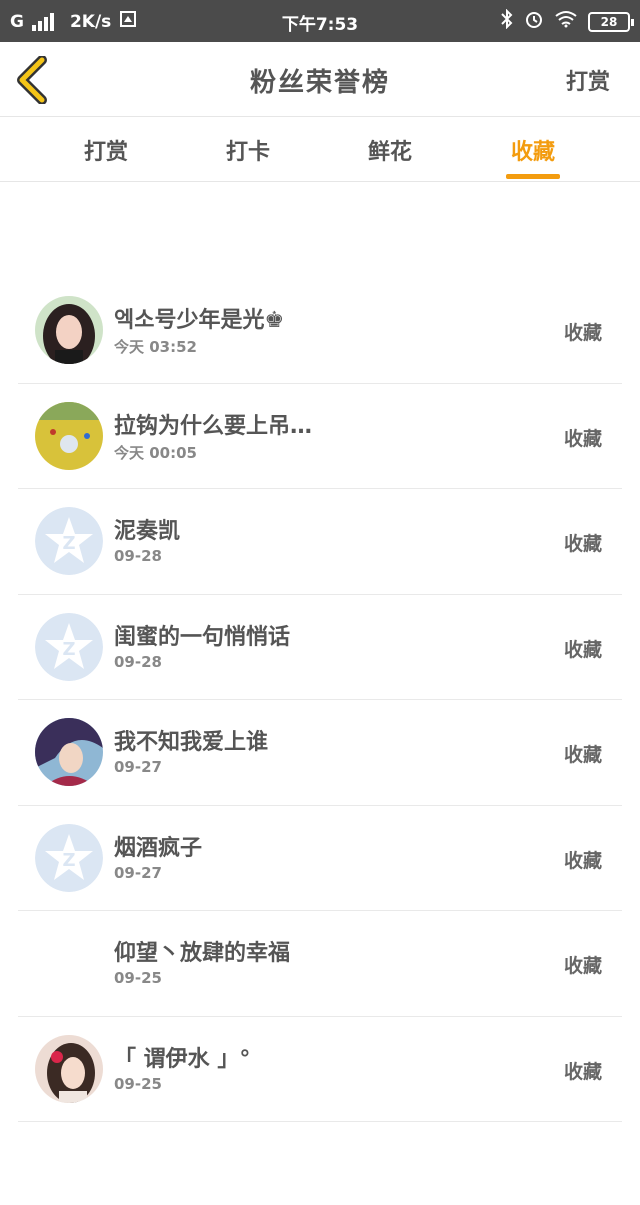 This screenshot has height=1205, width=640. I want to click on status-right: 28, so click(567, 21).